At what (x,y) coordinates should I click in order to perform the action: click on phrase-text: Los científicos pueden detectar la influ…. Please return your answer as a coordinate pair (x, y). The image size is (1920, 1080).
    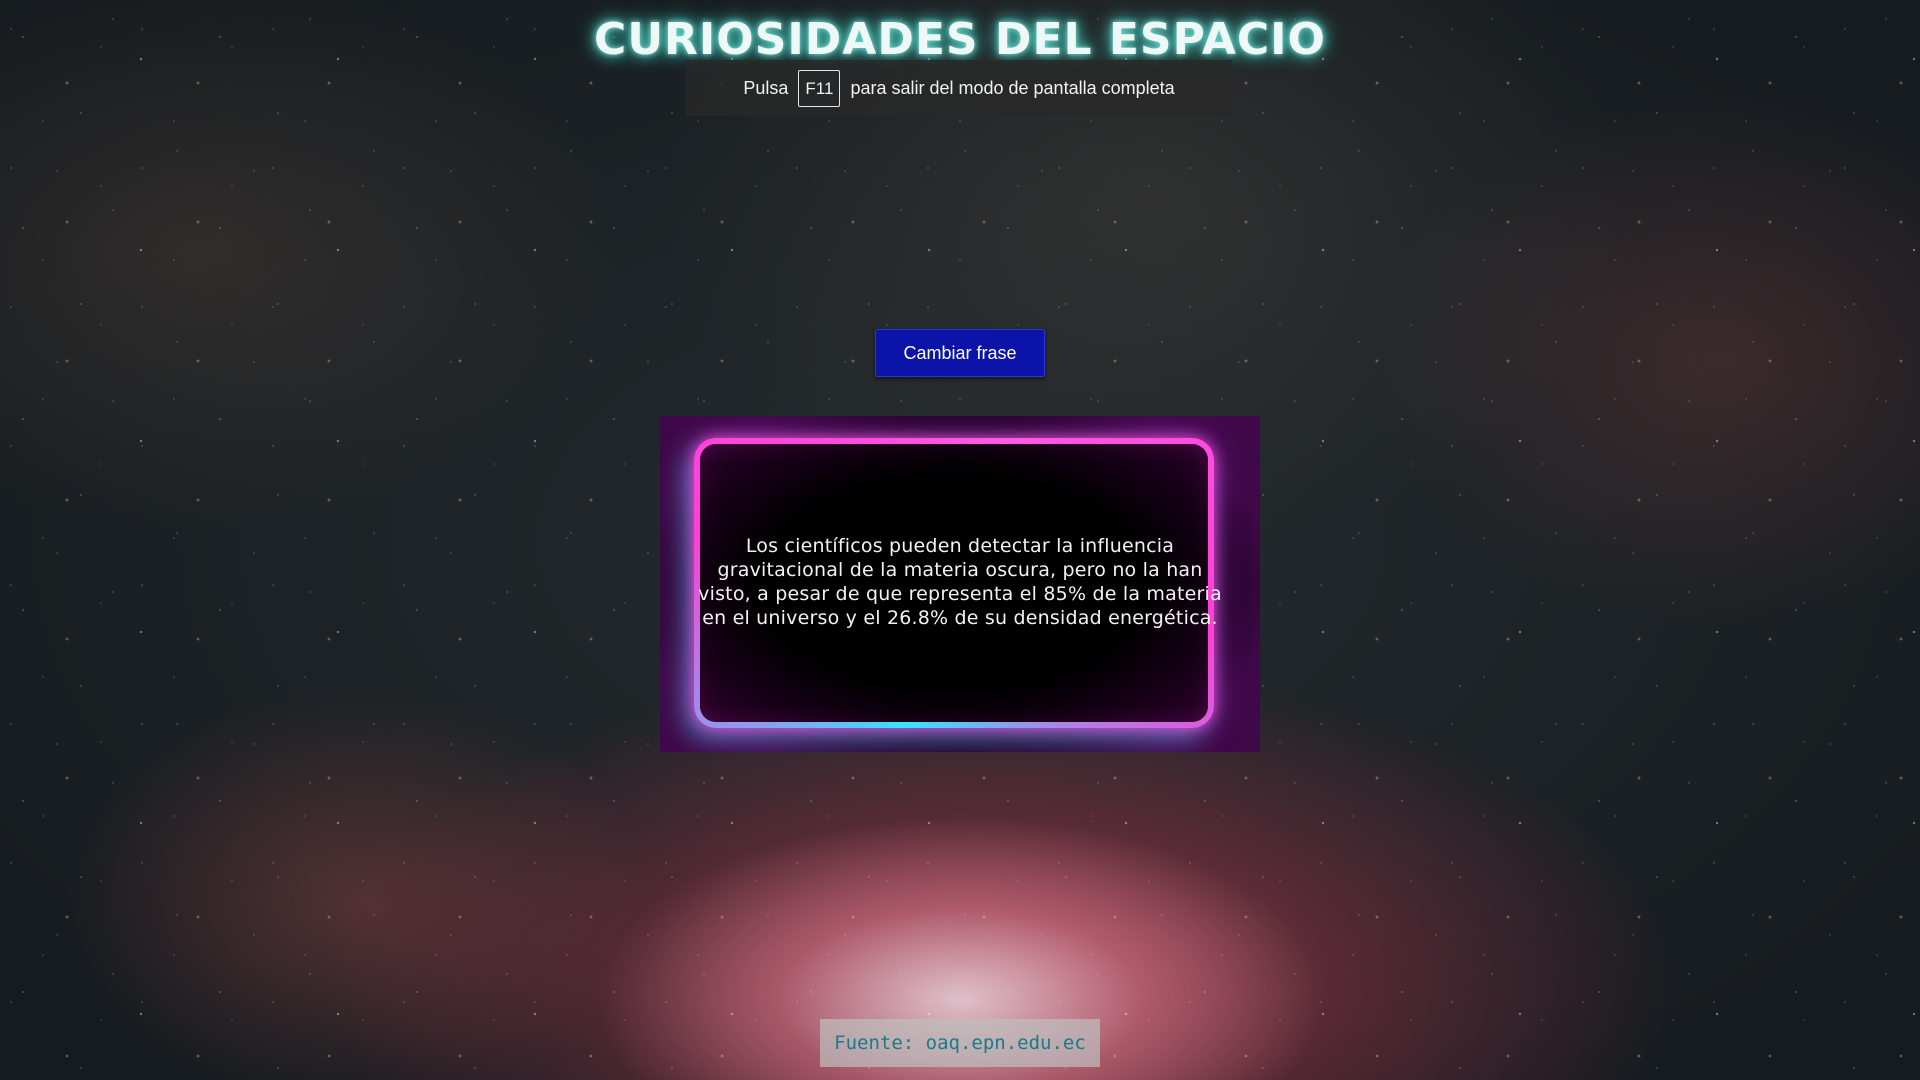
    Looking at the image, I should click on (960, 582).